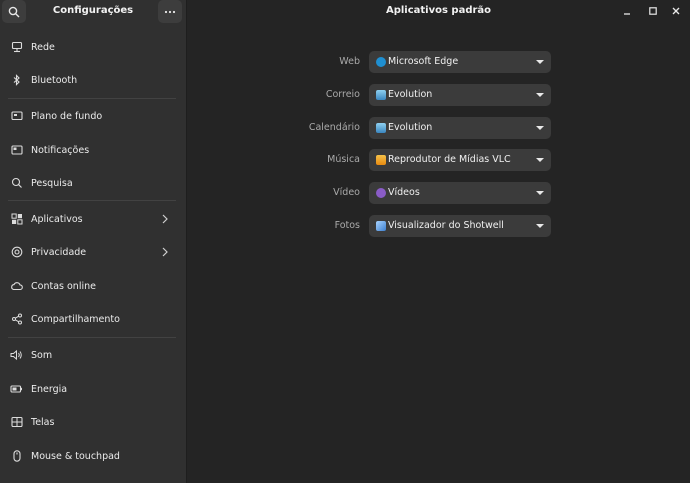 The width and height of the screenshot is (690, 483). I want to click on sidebar-item-telas: Telas, so click(93, 422).